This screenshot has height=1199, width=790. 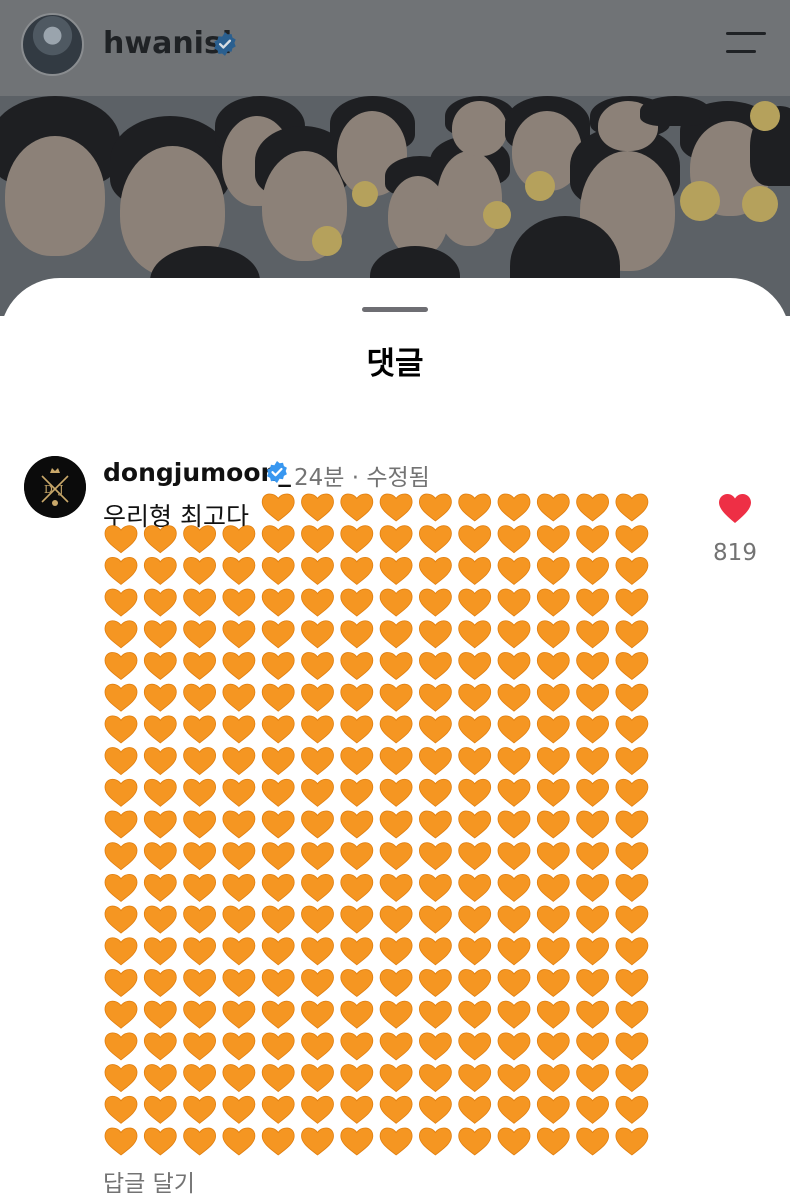 I want to click on commenter-avatar: D J, so click(x=55, y=487).